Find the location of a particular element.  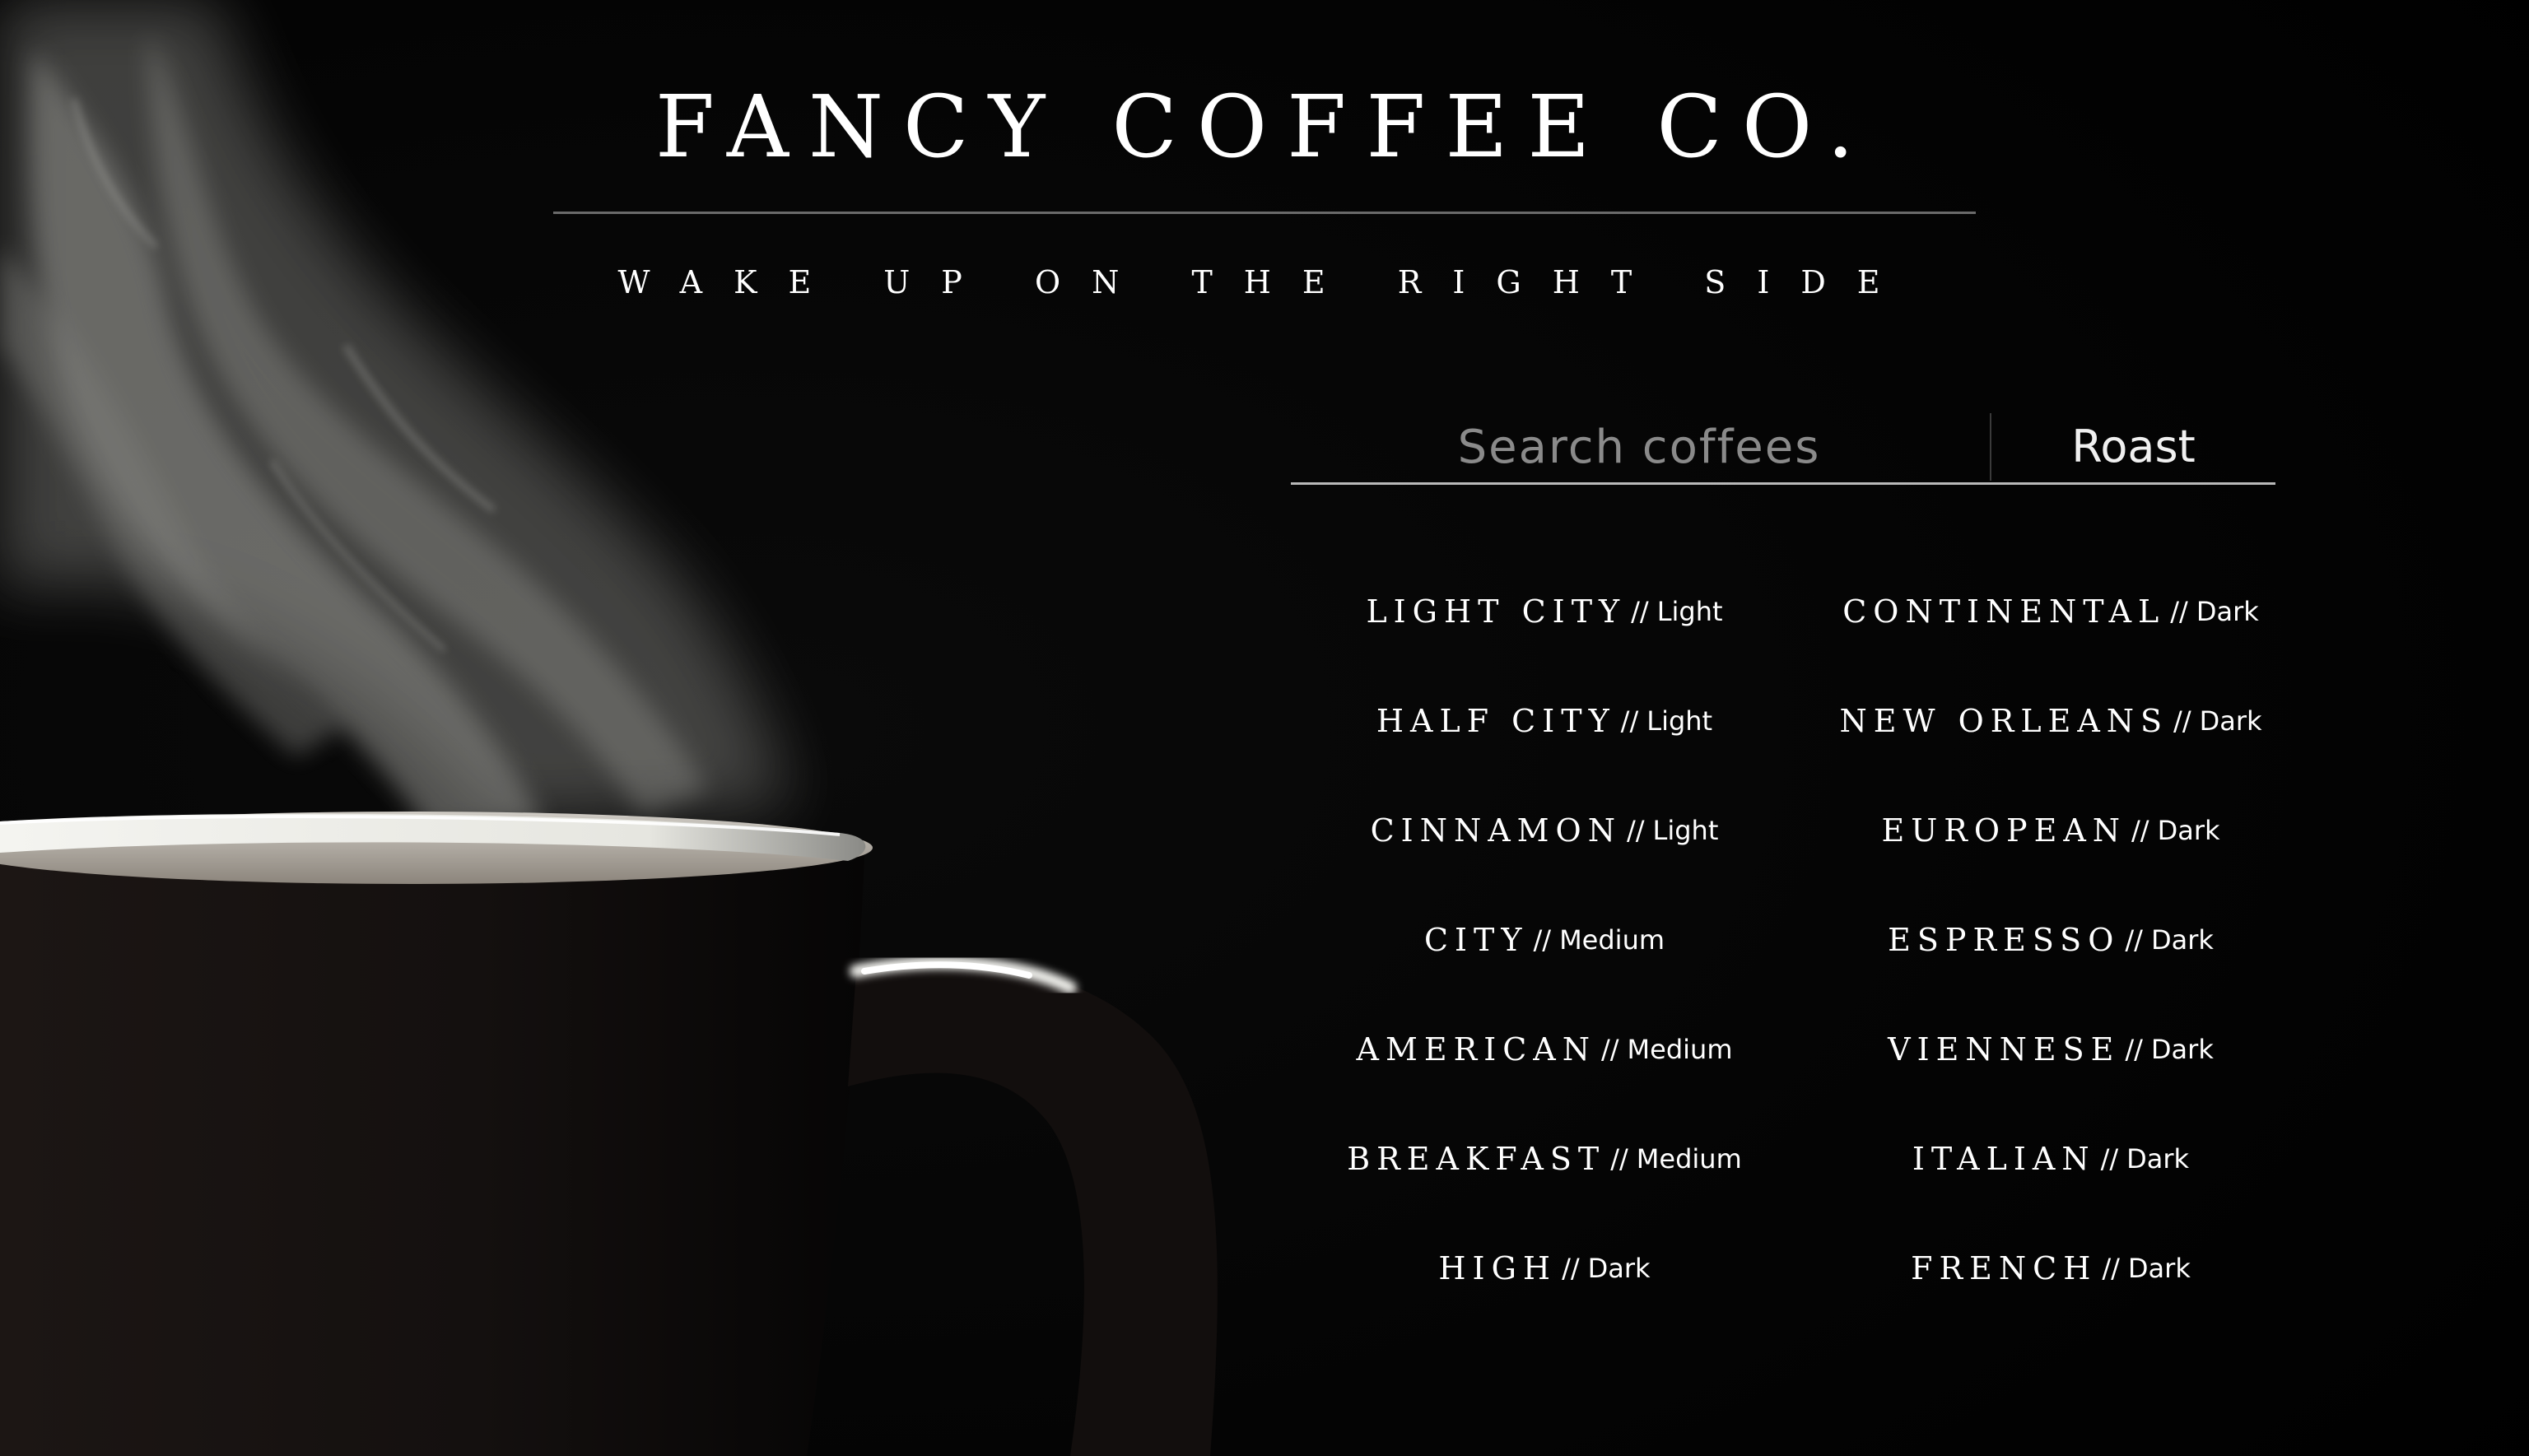

coffee-name: HALF CITY is located at coordinates (1496, 720).